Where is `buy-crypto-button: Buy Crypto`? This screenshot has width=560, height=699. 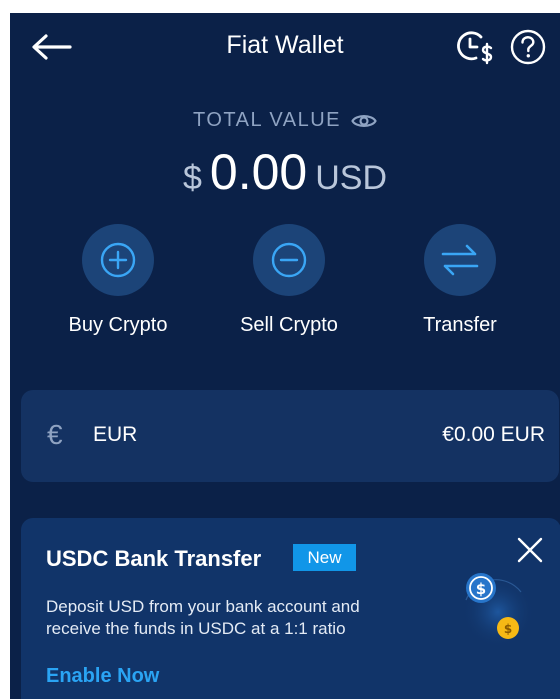 buy-crypto-button: Buy Crypto is located at coordinates (118, 280).